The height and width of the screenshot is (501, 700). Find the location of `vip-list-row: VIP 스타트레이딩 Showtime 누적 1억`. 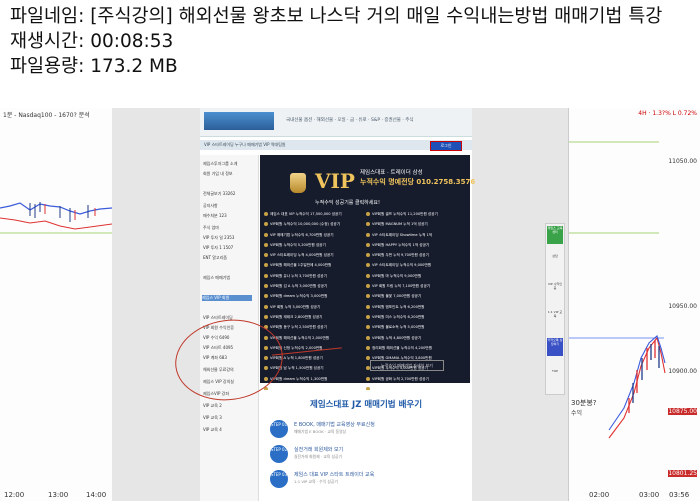

vip-list-row: VIP 스타트레이딩 Showtime 누적 1억 is located at coordinates (416, 237).